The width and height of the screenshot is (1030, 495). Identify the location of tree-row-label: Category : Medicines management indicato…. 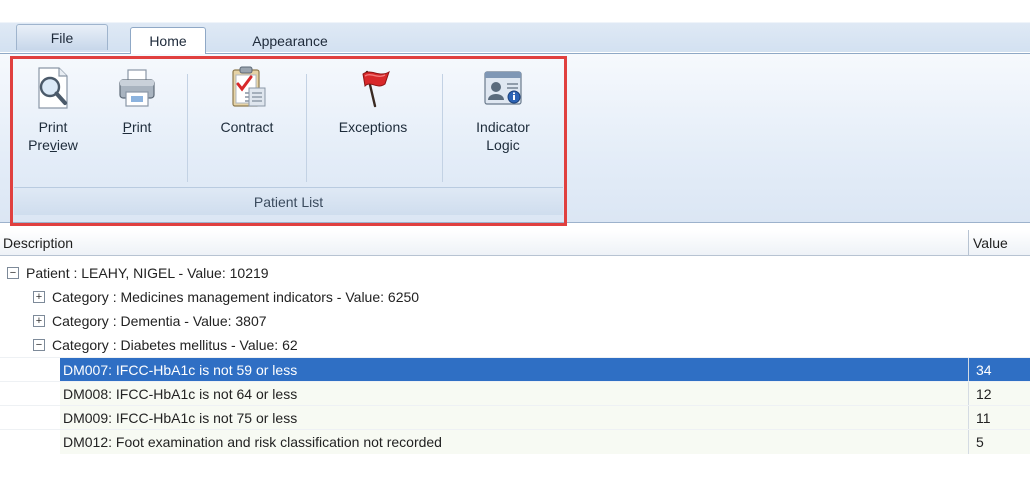
(236, 297).